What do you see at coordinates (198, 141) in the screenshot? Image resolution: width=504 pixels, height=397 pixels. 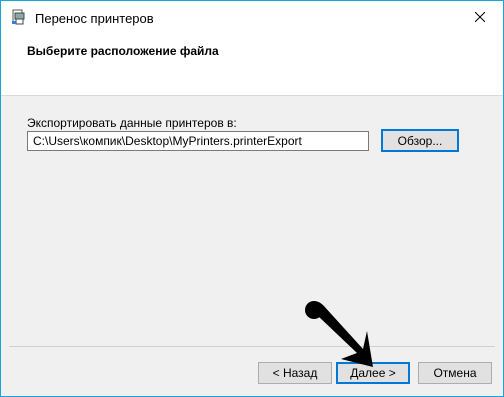 I see `export-path-input` at bounding box center [198, 141].